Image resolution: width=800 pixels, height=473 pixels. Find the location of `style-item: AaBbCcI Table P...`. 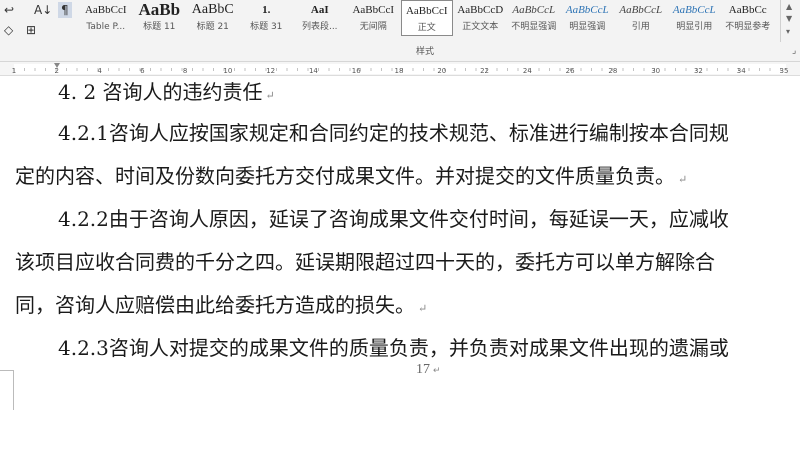

style-item: AaBbCcI Table P... is located at coordinates (106, 18).